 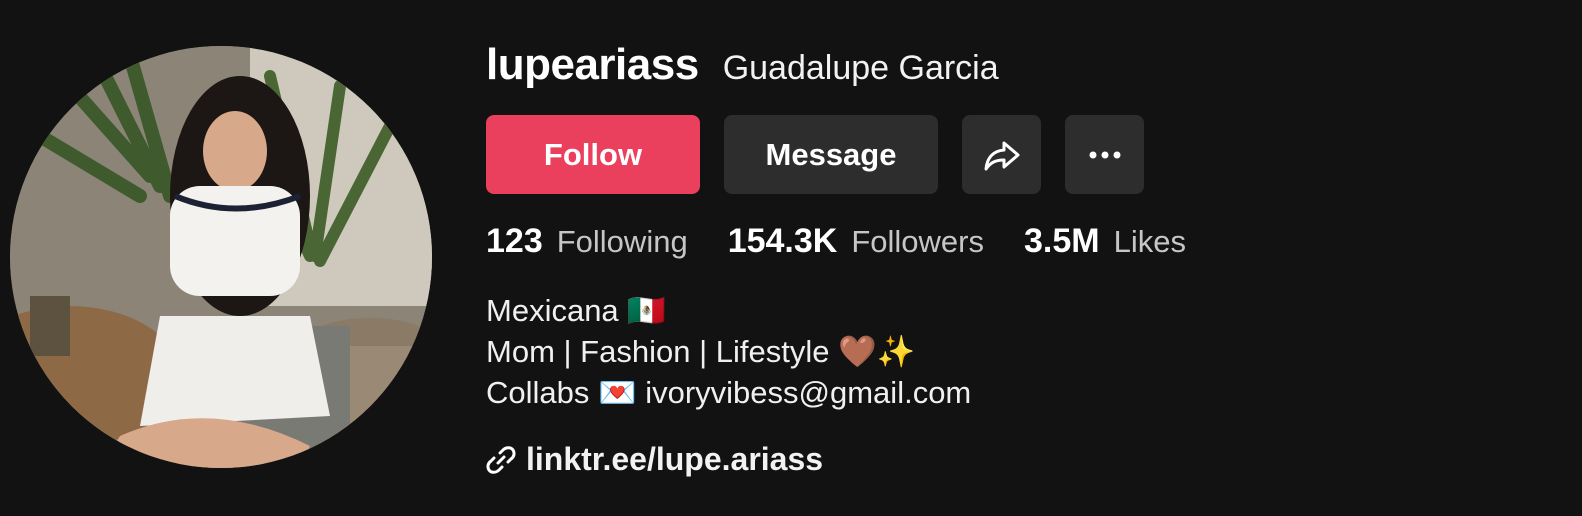 I want to click on action-buttons: Follow Message, so click(x=815, y=154).